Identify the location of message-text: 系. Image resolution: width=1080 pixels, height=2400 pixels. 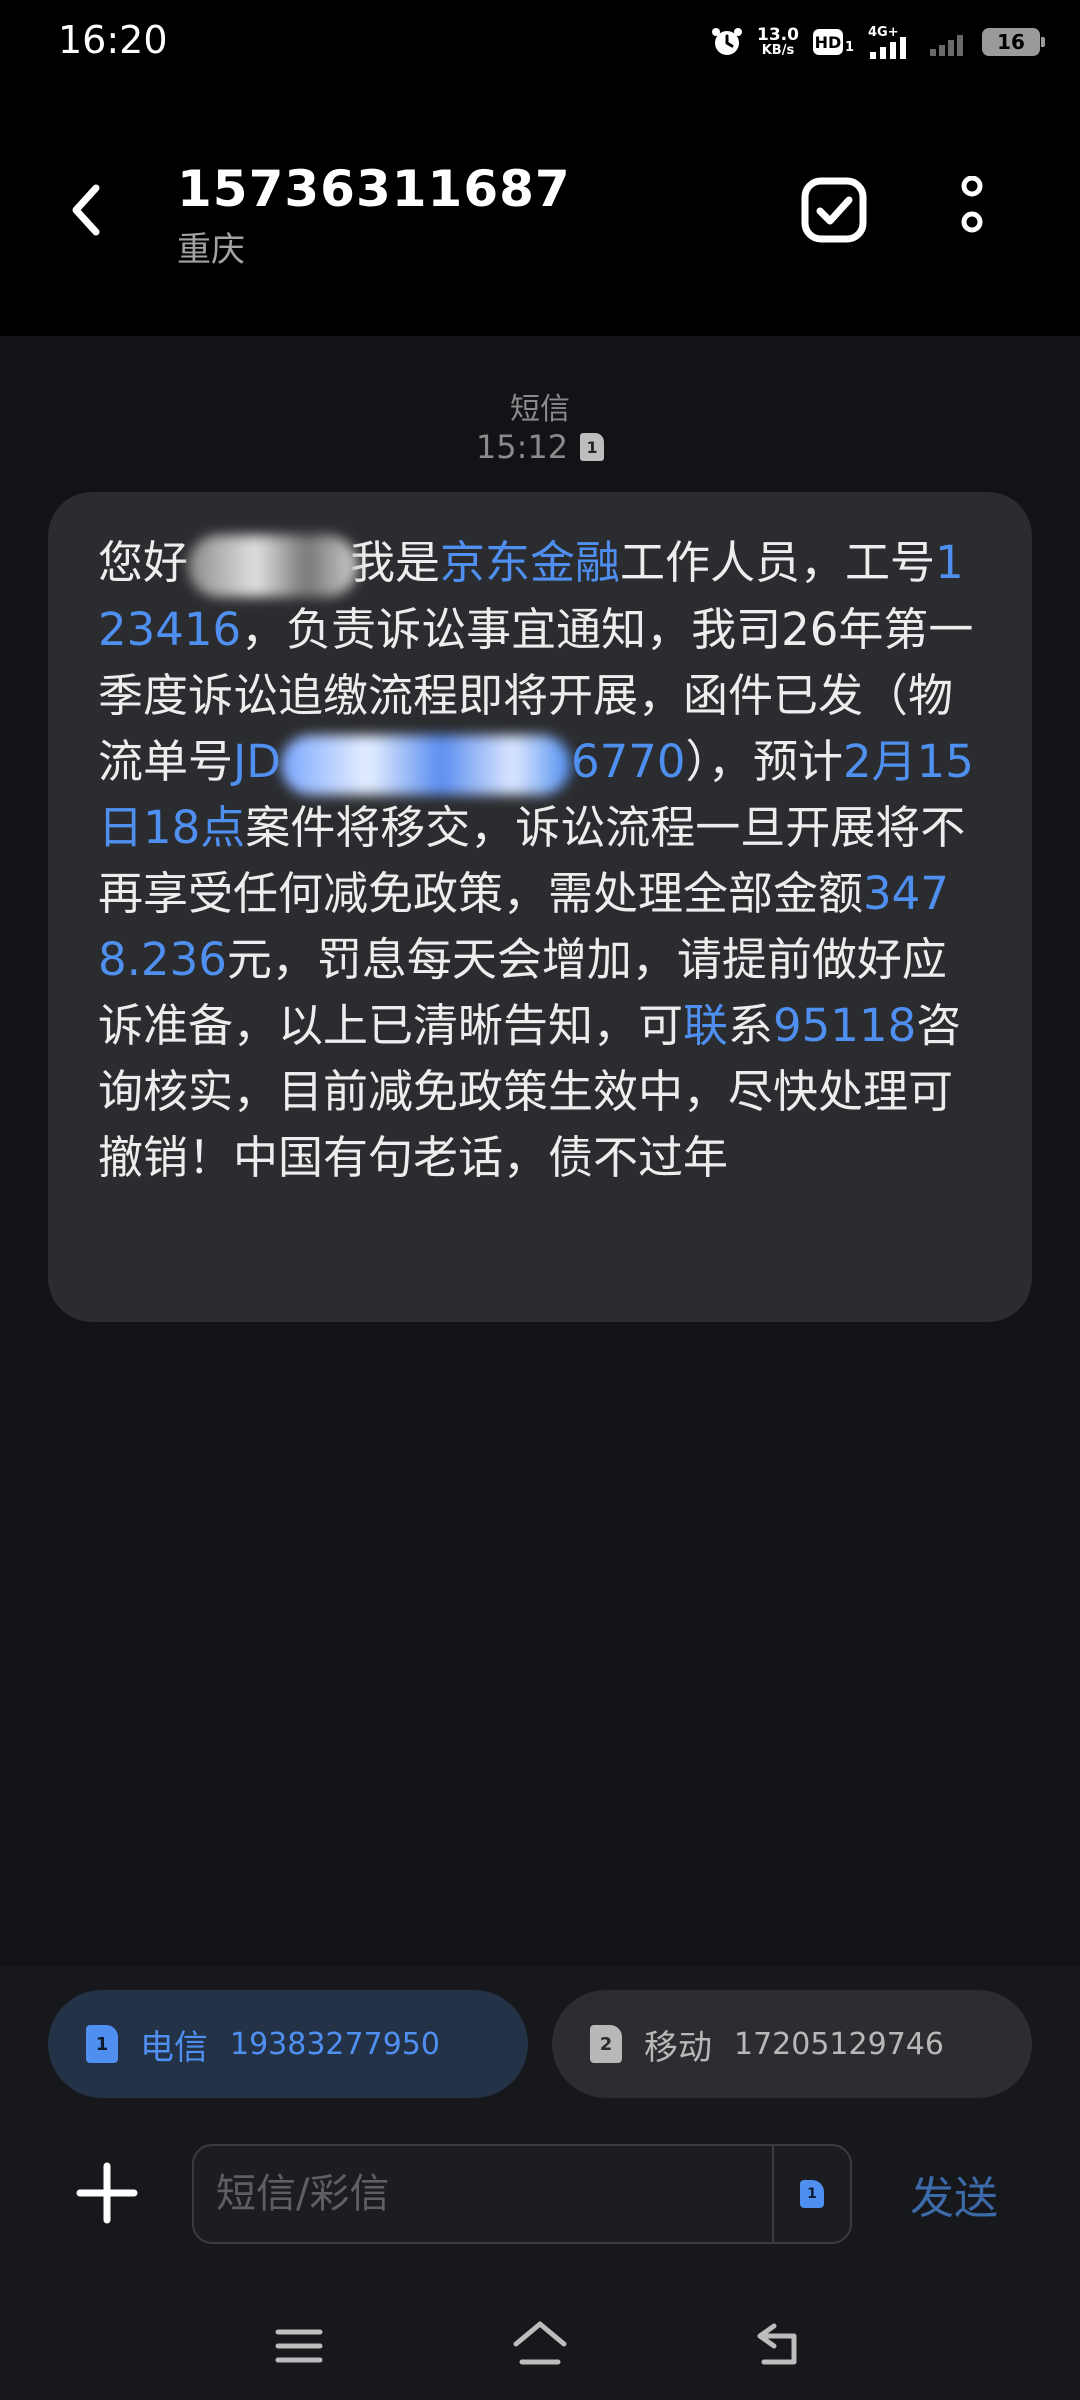
(751, 1025).